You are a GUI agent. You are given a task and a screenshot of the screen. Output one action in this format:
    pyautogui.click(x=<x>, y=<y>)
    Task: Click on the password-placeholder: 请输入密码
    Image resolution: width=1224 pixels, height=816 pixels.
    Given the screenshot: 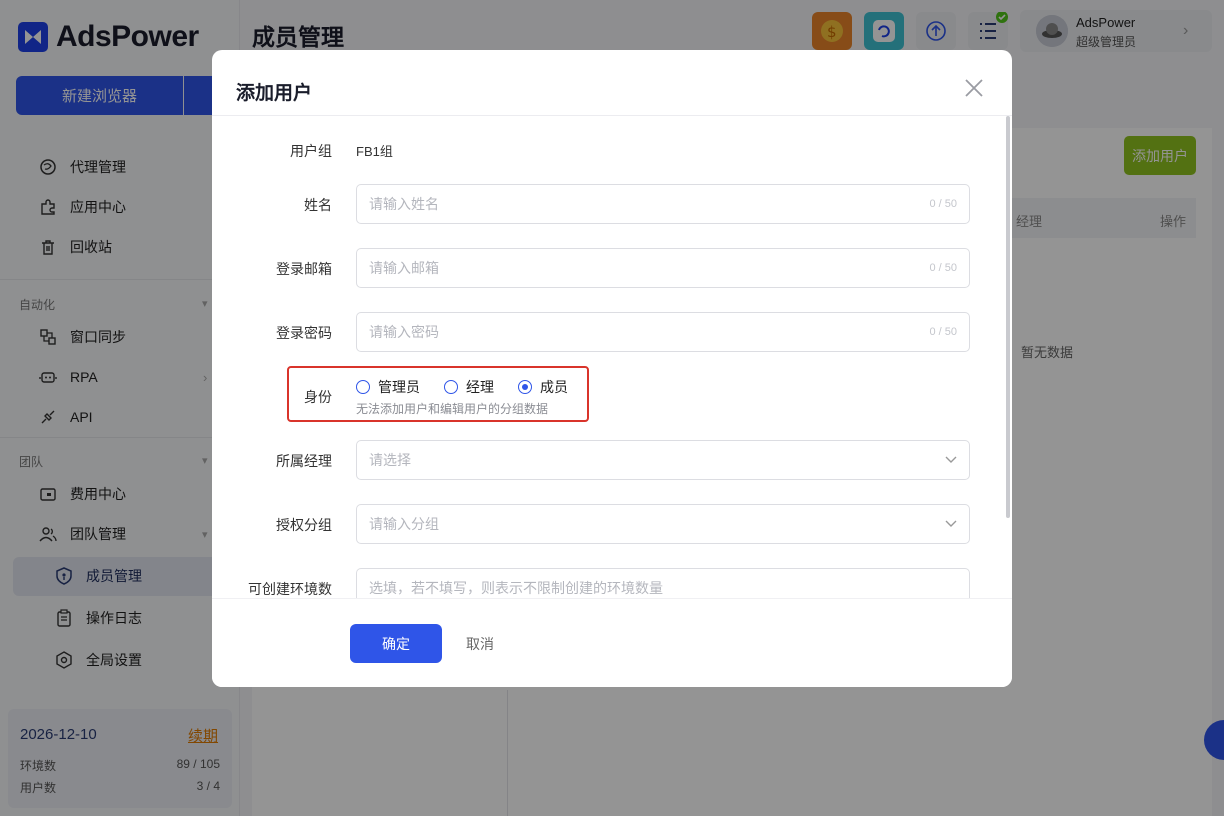 What is the action you would take?
    pyautogui.click(x=404, y=332)
    